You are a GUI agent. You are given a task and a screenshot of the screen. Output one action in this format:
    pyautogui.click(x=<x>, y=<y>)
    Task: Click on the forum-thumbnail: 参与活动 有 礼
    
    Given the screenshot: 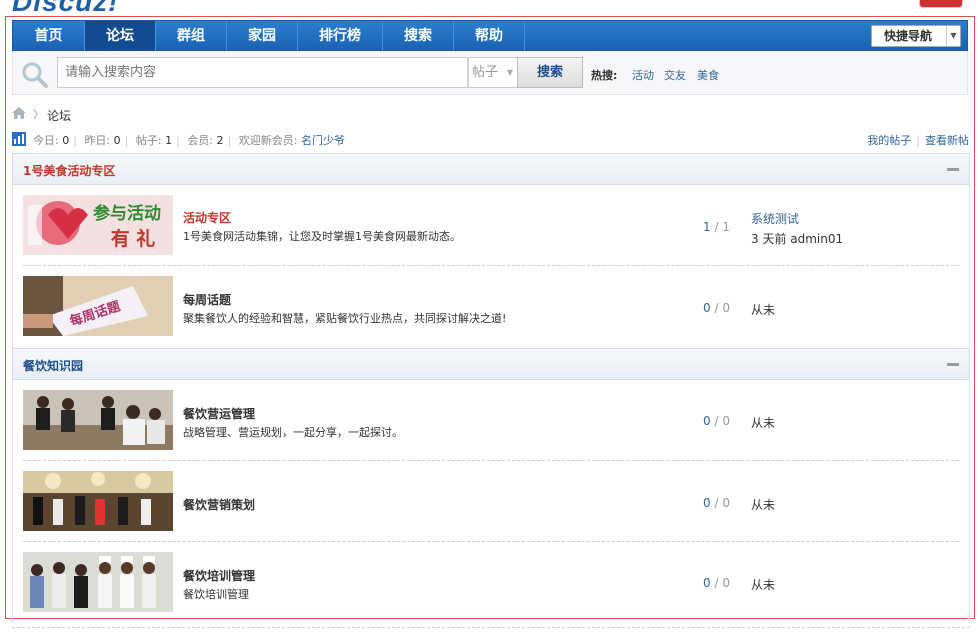 What is the action you would take?
    pyautogui.click(x=98, y=225)
    